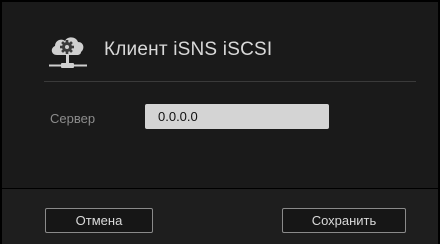 This screenshot has height=244, width=440. I want to click on dialog-title: Клиент iSNS iSCSI, so click(188, 49).